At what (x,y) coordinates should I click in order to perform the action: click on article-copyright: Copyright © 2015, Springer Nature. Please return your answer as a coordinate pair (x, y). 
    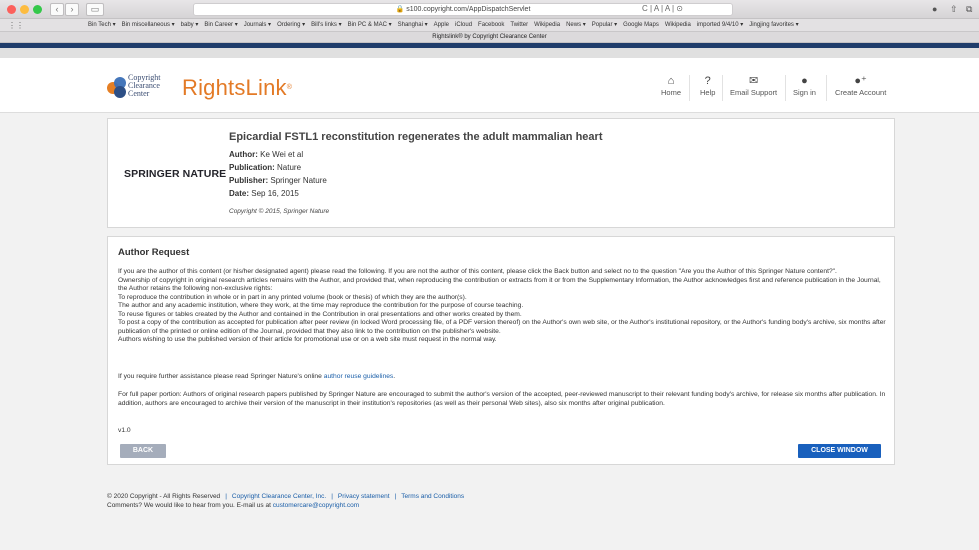
    Looking at the image, I should click on (279, 211).